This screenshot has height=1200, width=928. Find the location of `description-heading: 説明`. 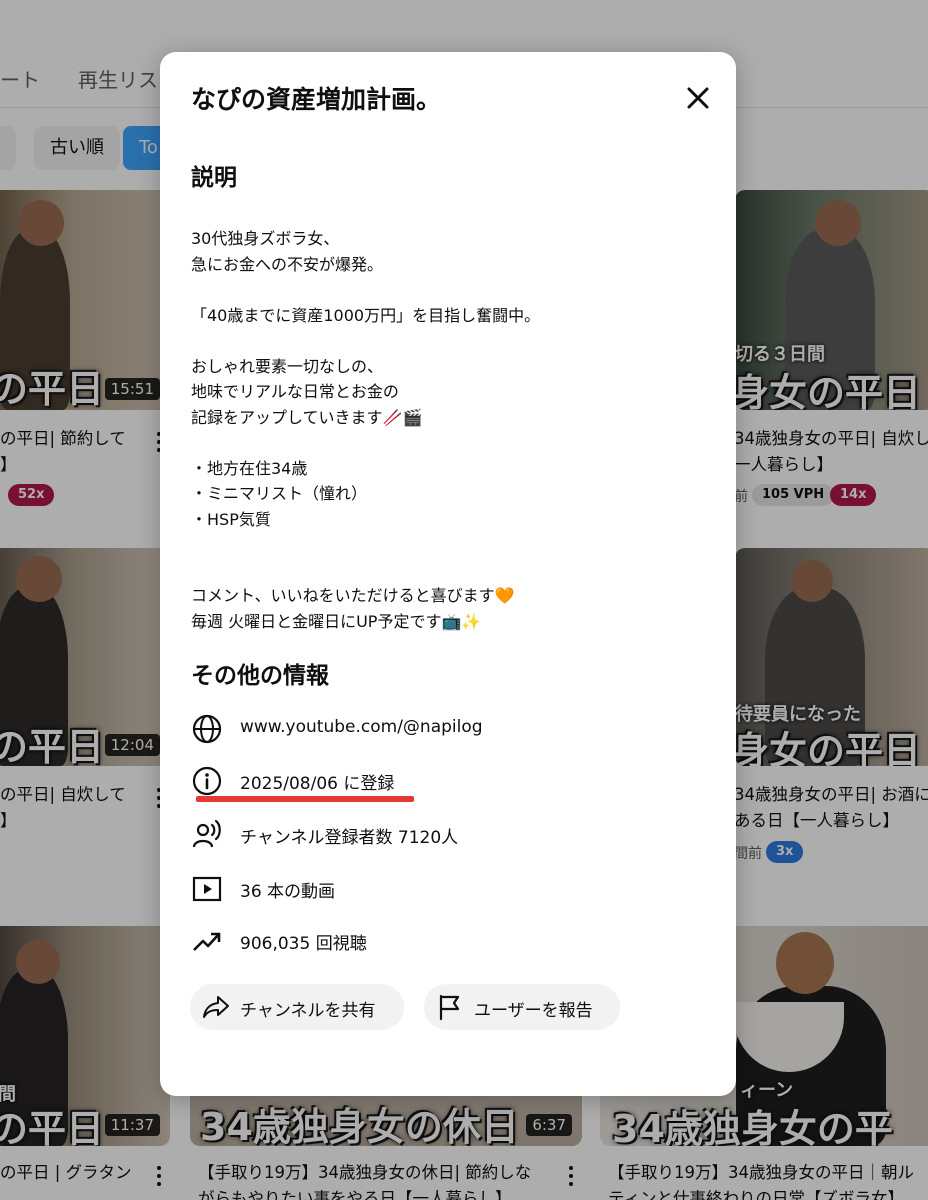

description-heading: 説明 is located at coordinates (214, 178).